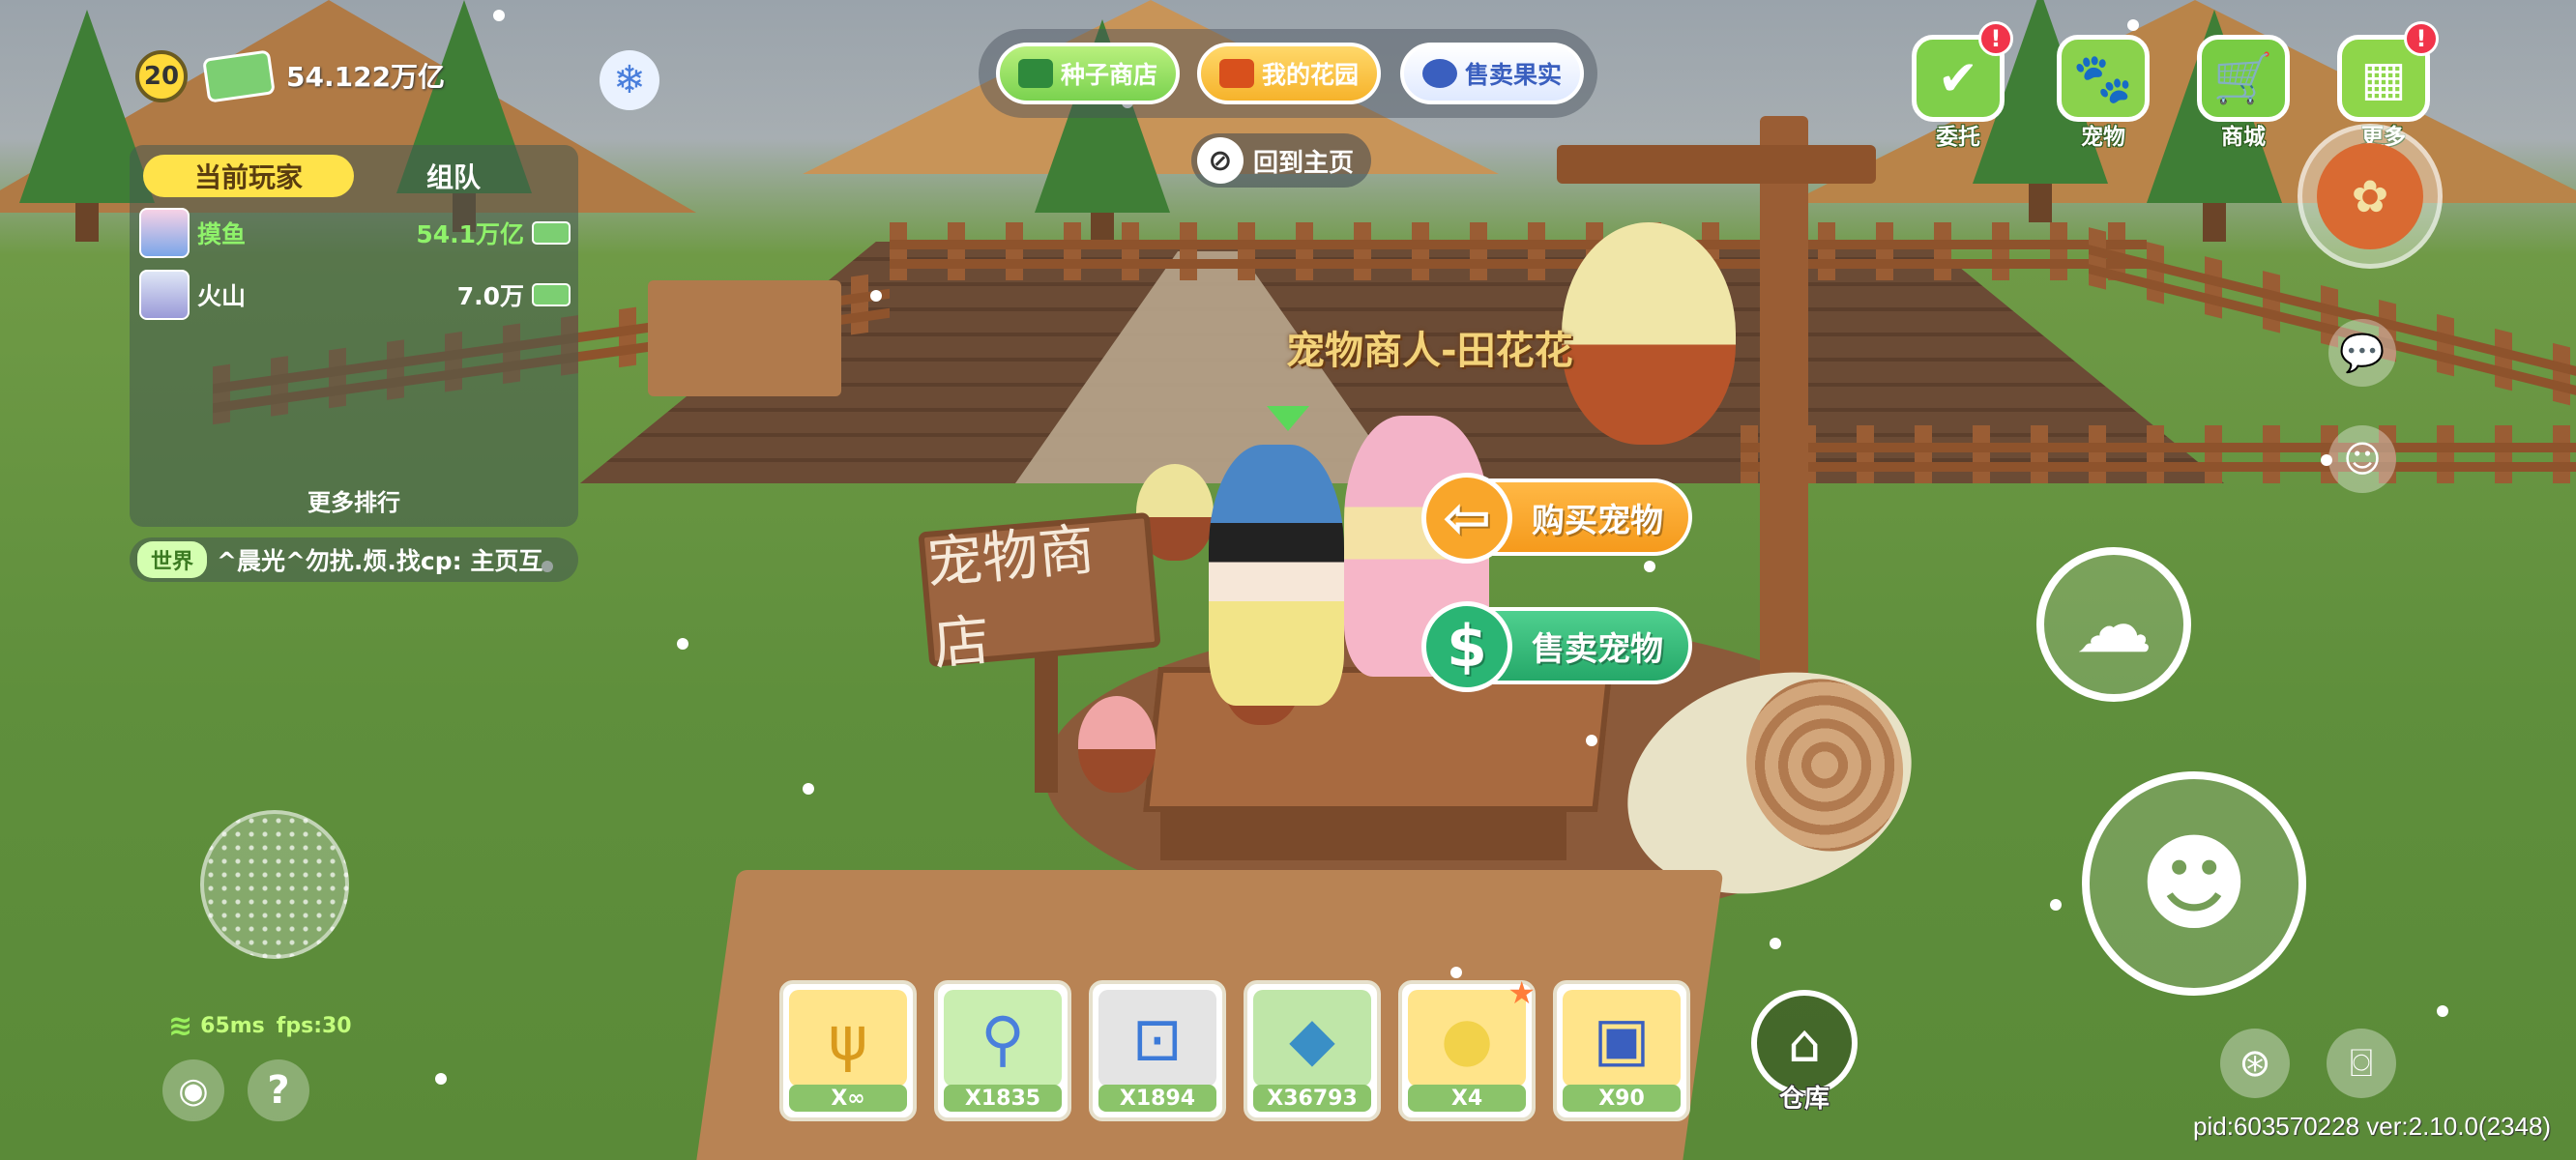  Describe the element at coordinates (848, 1098) in the screenshot. I see `item-count: X∞` at that location.